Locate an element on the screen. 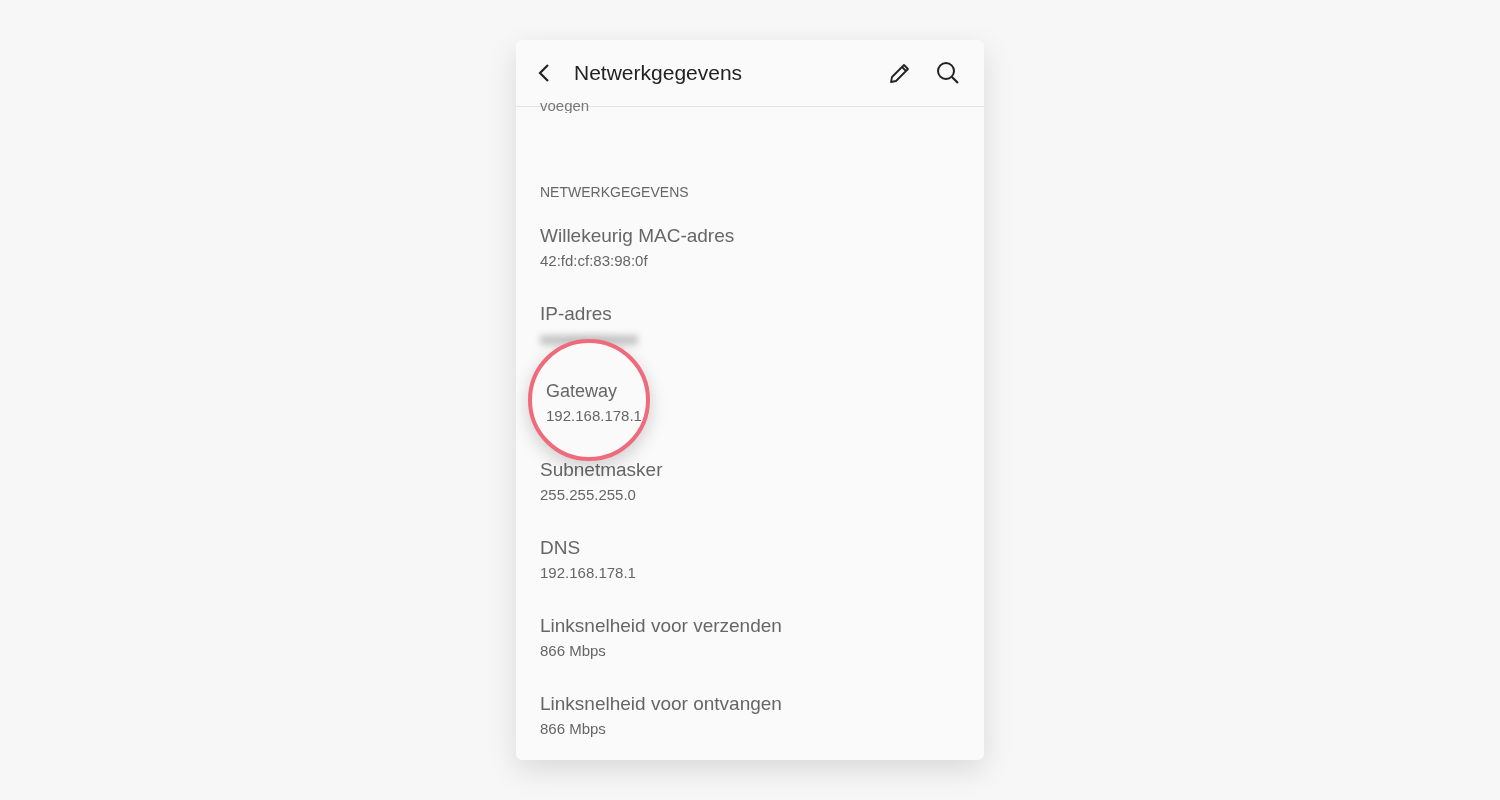 This screenshot has height=800, width=1500. setting-label: Linksnelheid voor verzenden is located at coordinates (661, 626).